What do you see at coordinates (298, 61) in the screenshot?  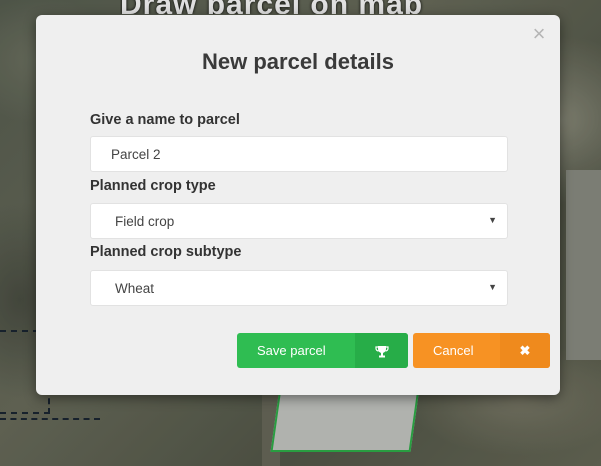 I see `modal-title: New parcel details` at bounding box center [298, 61].